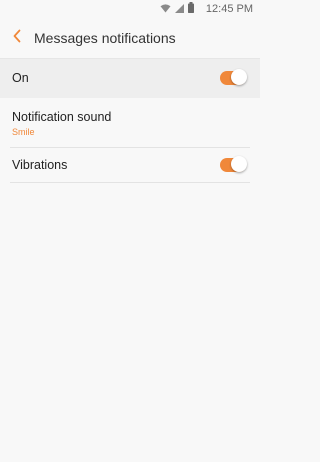 The image size is (320, 462). Describe the element at coordinates (130, 165) in the screenshot. I see `vibrations-setting-row: Vibrations` at that location.